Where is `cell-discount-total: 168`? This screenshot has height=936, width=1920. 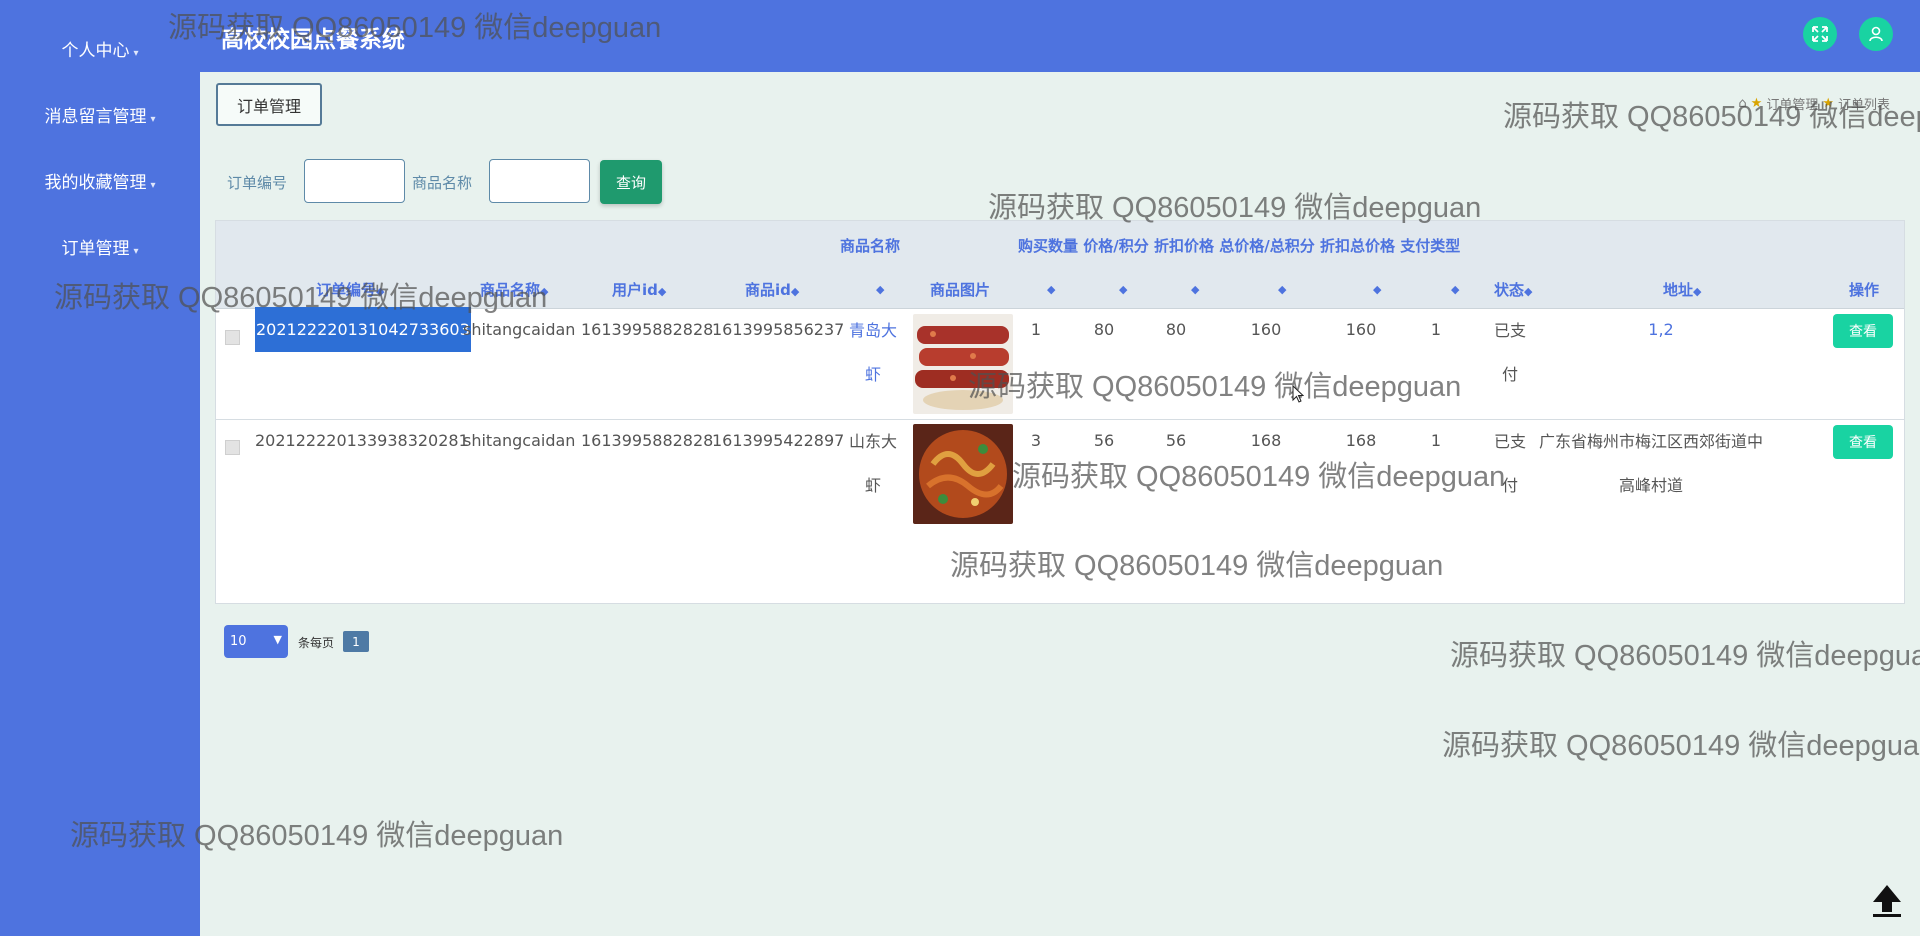
cell-discount-total: 168 is located at coordinates (1361, 440).